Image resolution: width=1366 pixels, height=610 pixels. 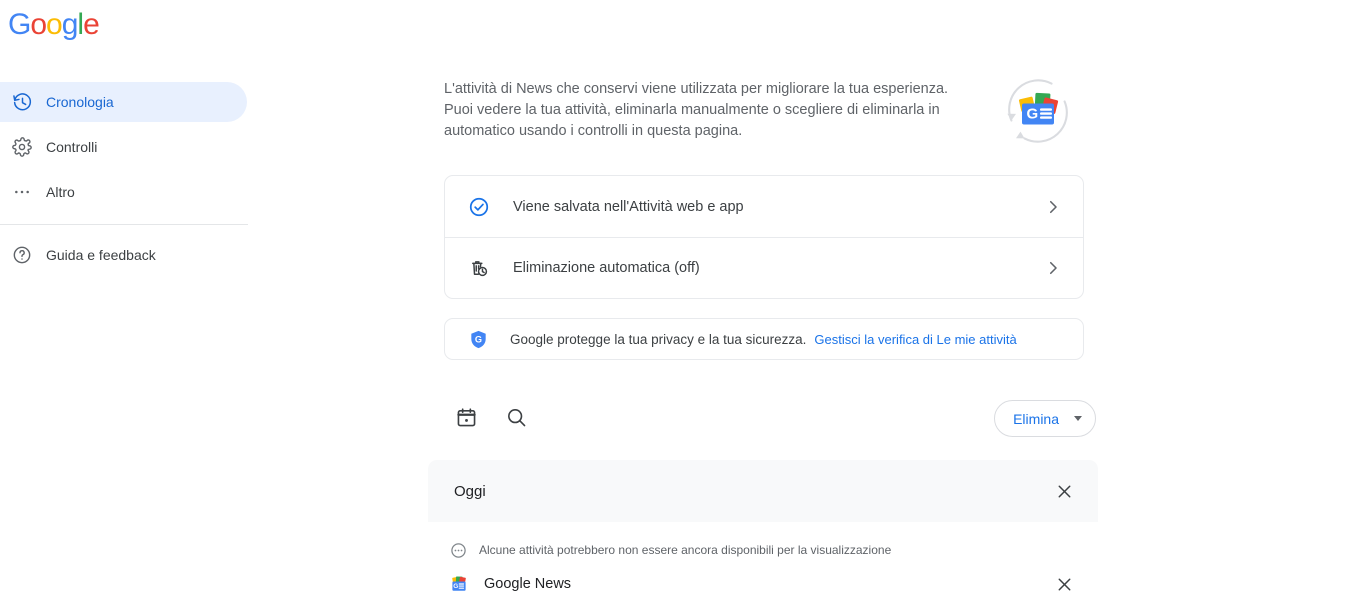 I want to click on day-group-header: Oggi, so click(x=763, y=491).